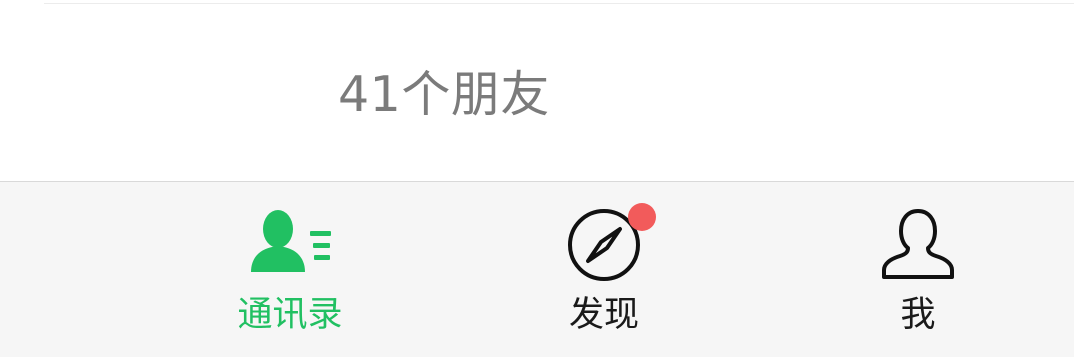 The height and width of the screenshot is (357, 1074). I want to click on discover-notification-dot, so click(642, 217).